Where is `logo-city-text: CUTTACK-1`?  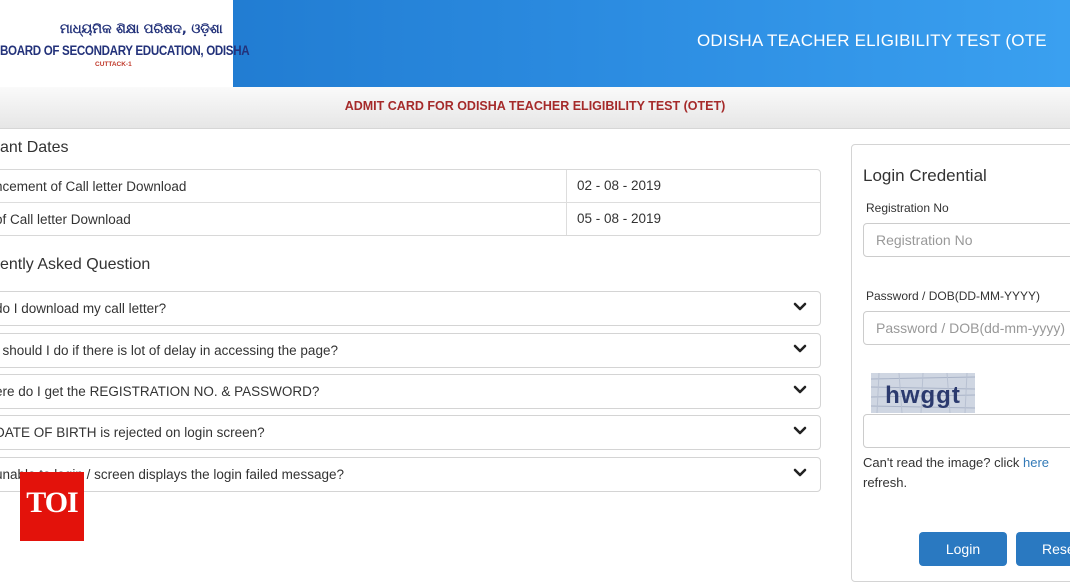
logo-city-text: CUTTACK-1 is located at coordinates (113, 64).